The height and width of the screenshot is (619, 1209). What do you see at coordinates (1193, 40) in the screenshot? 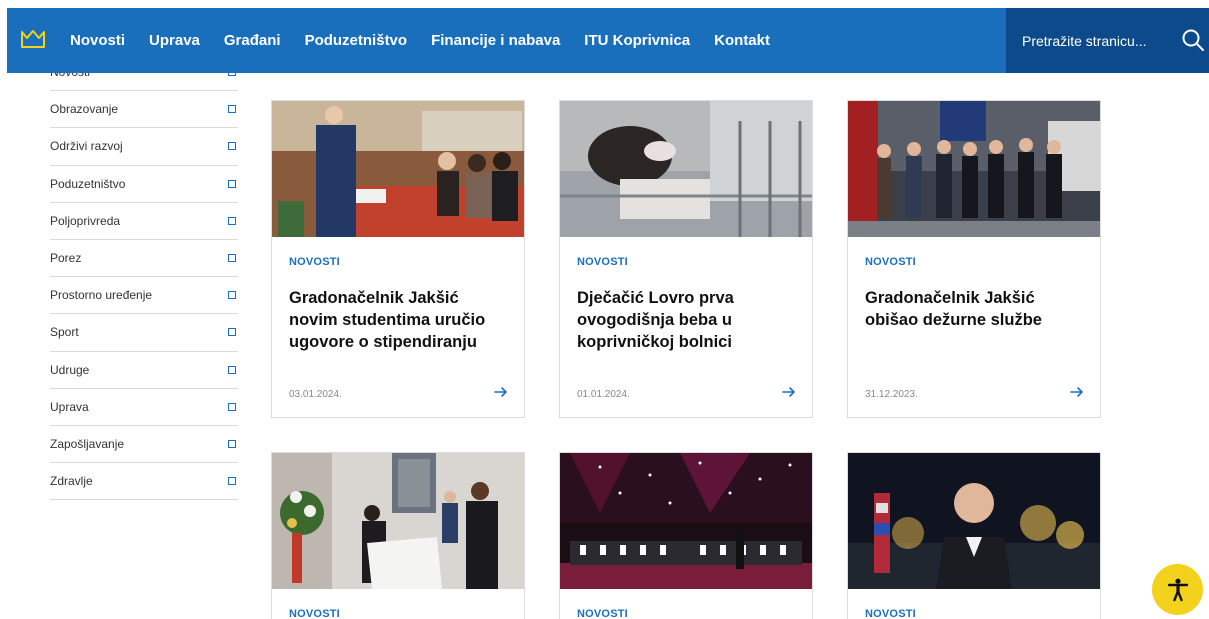
I see `search-icon` at bounding box center [1193, 40].